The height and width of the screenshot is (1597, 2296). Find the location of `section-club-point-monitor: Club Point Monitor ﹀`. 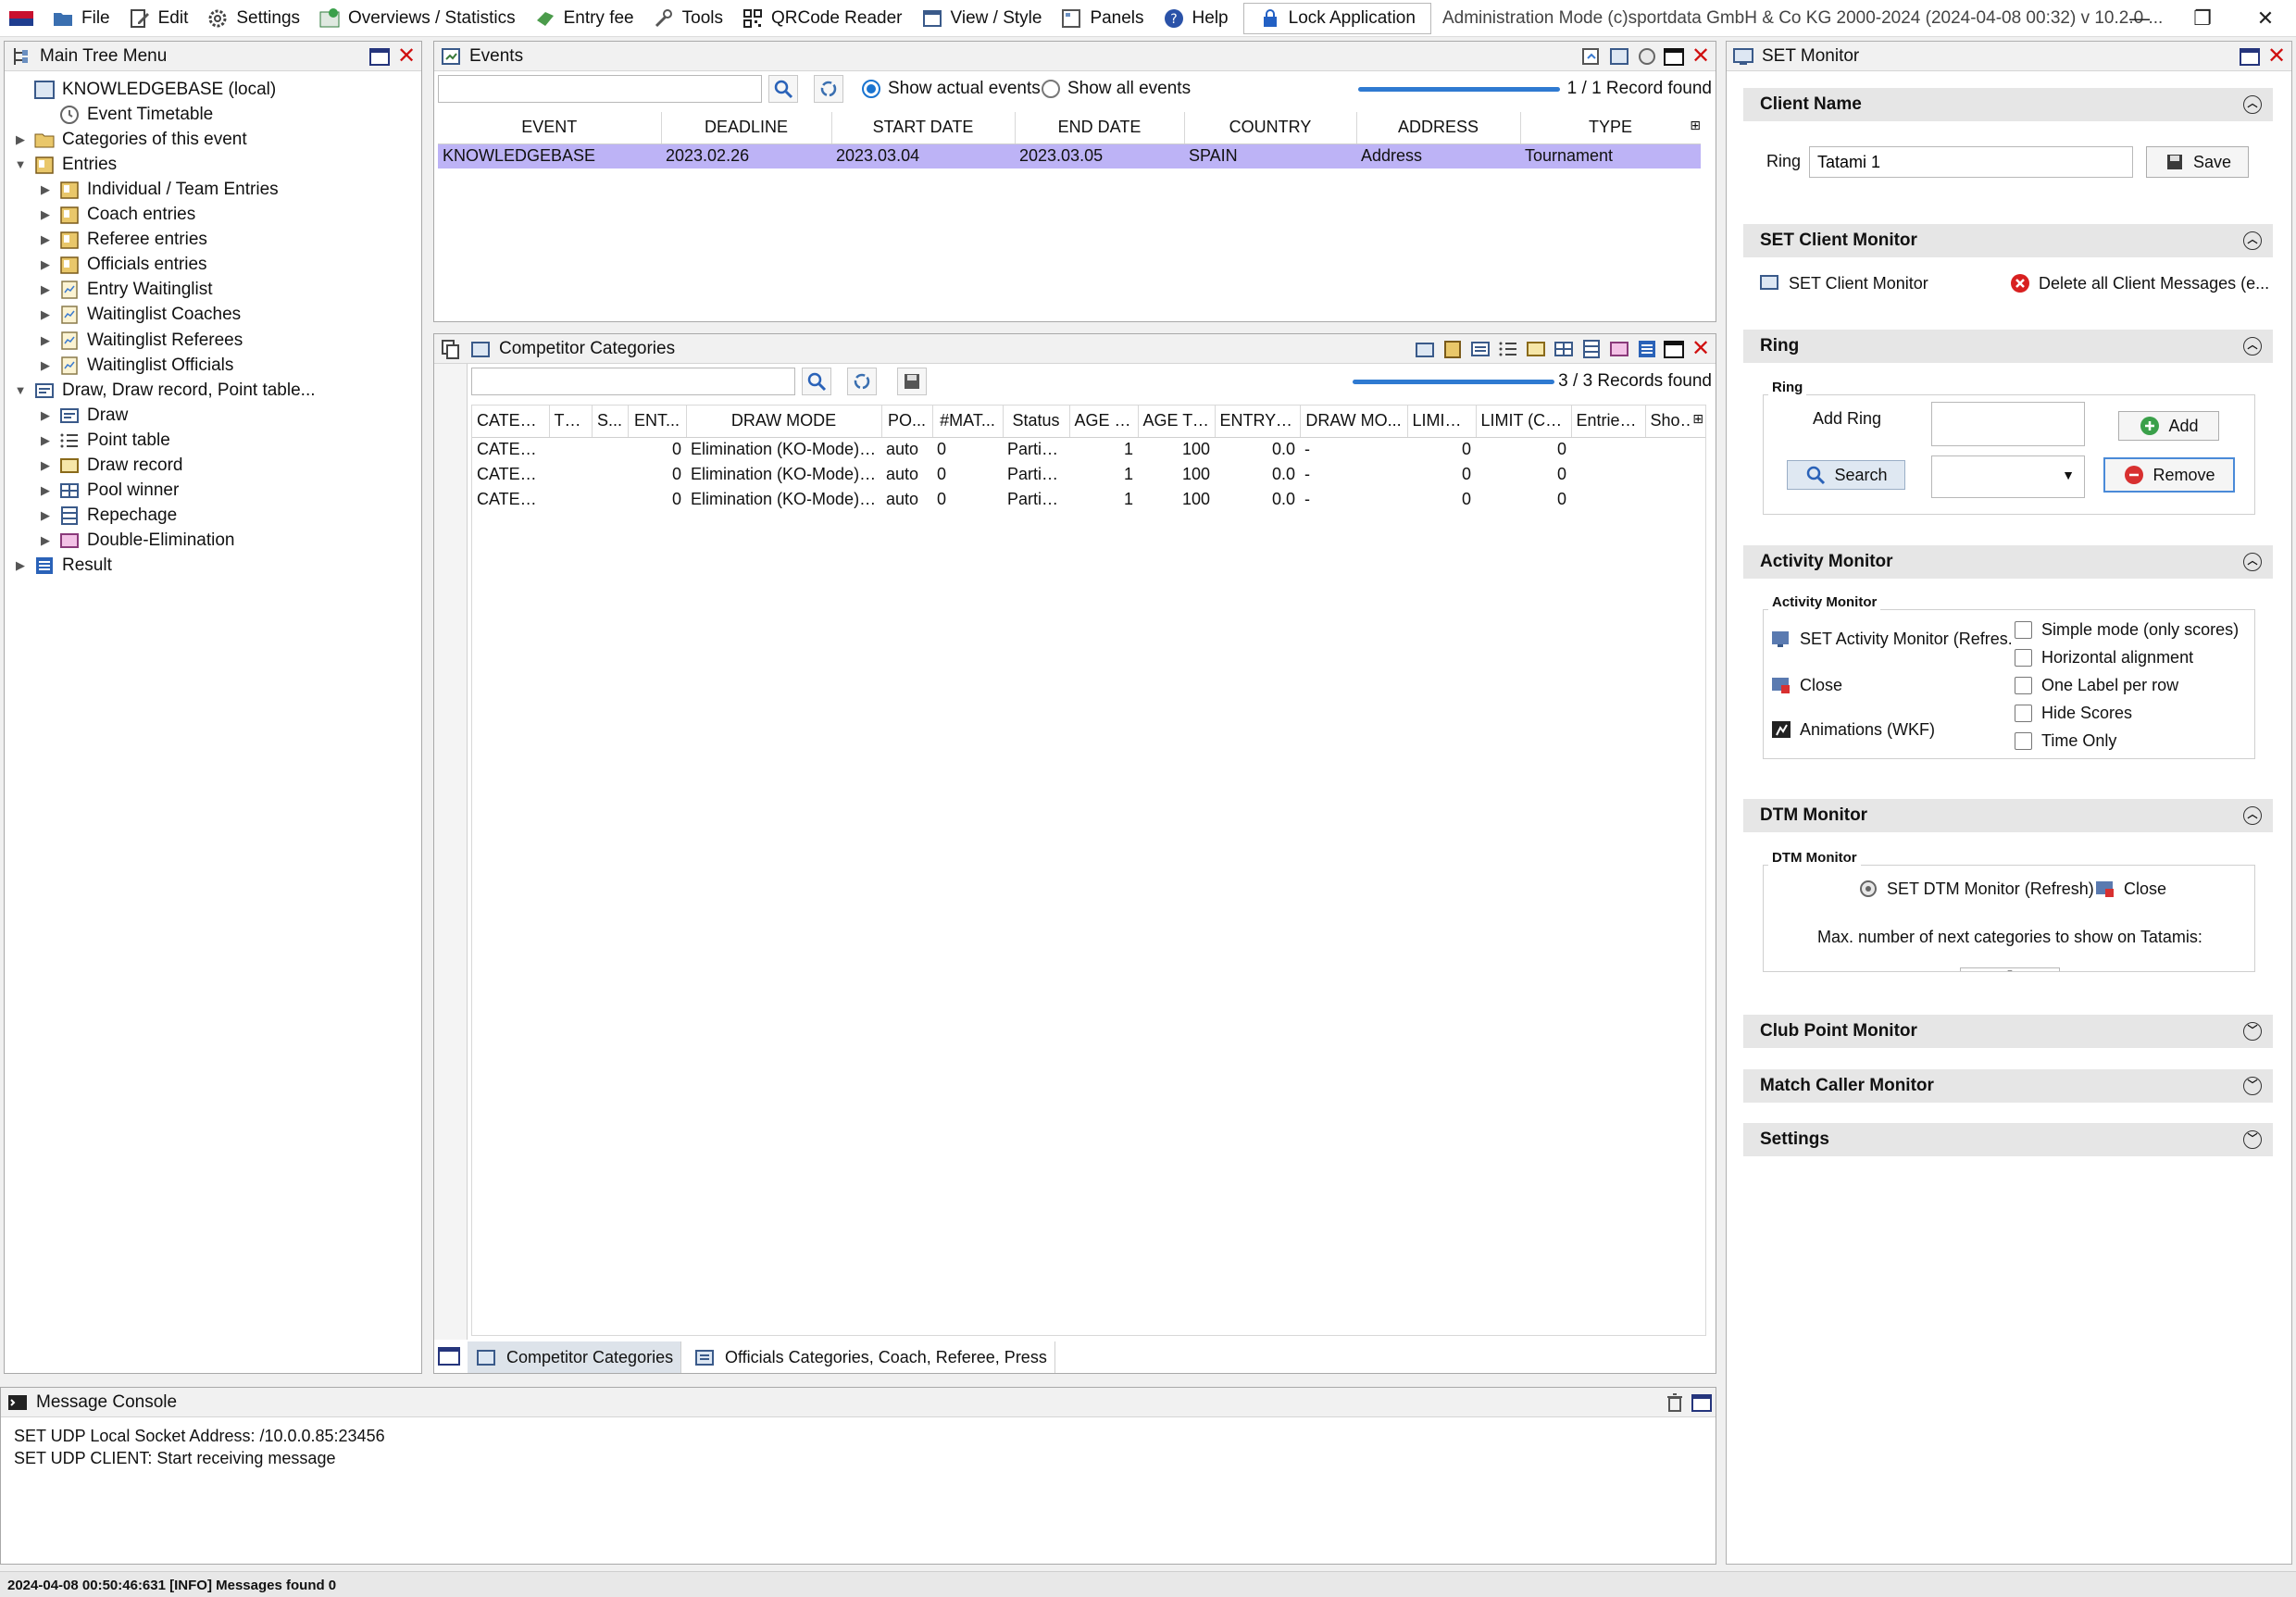

section-club-point-monitor: Club Point Monitor ﹀ is located at coordinates (2008, 1031).